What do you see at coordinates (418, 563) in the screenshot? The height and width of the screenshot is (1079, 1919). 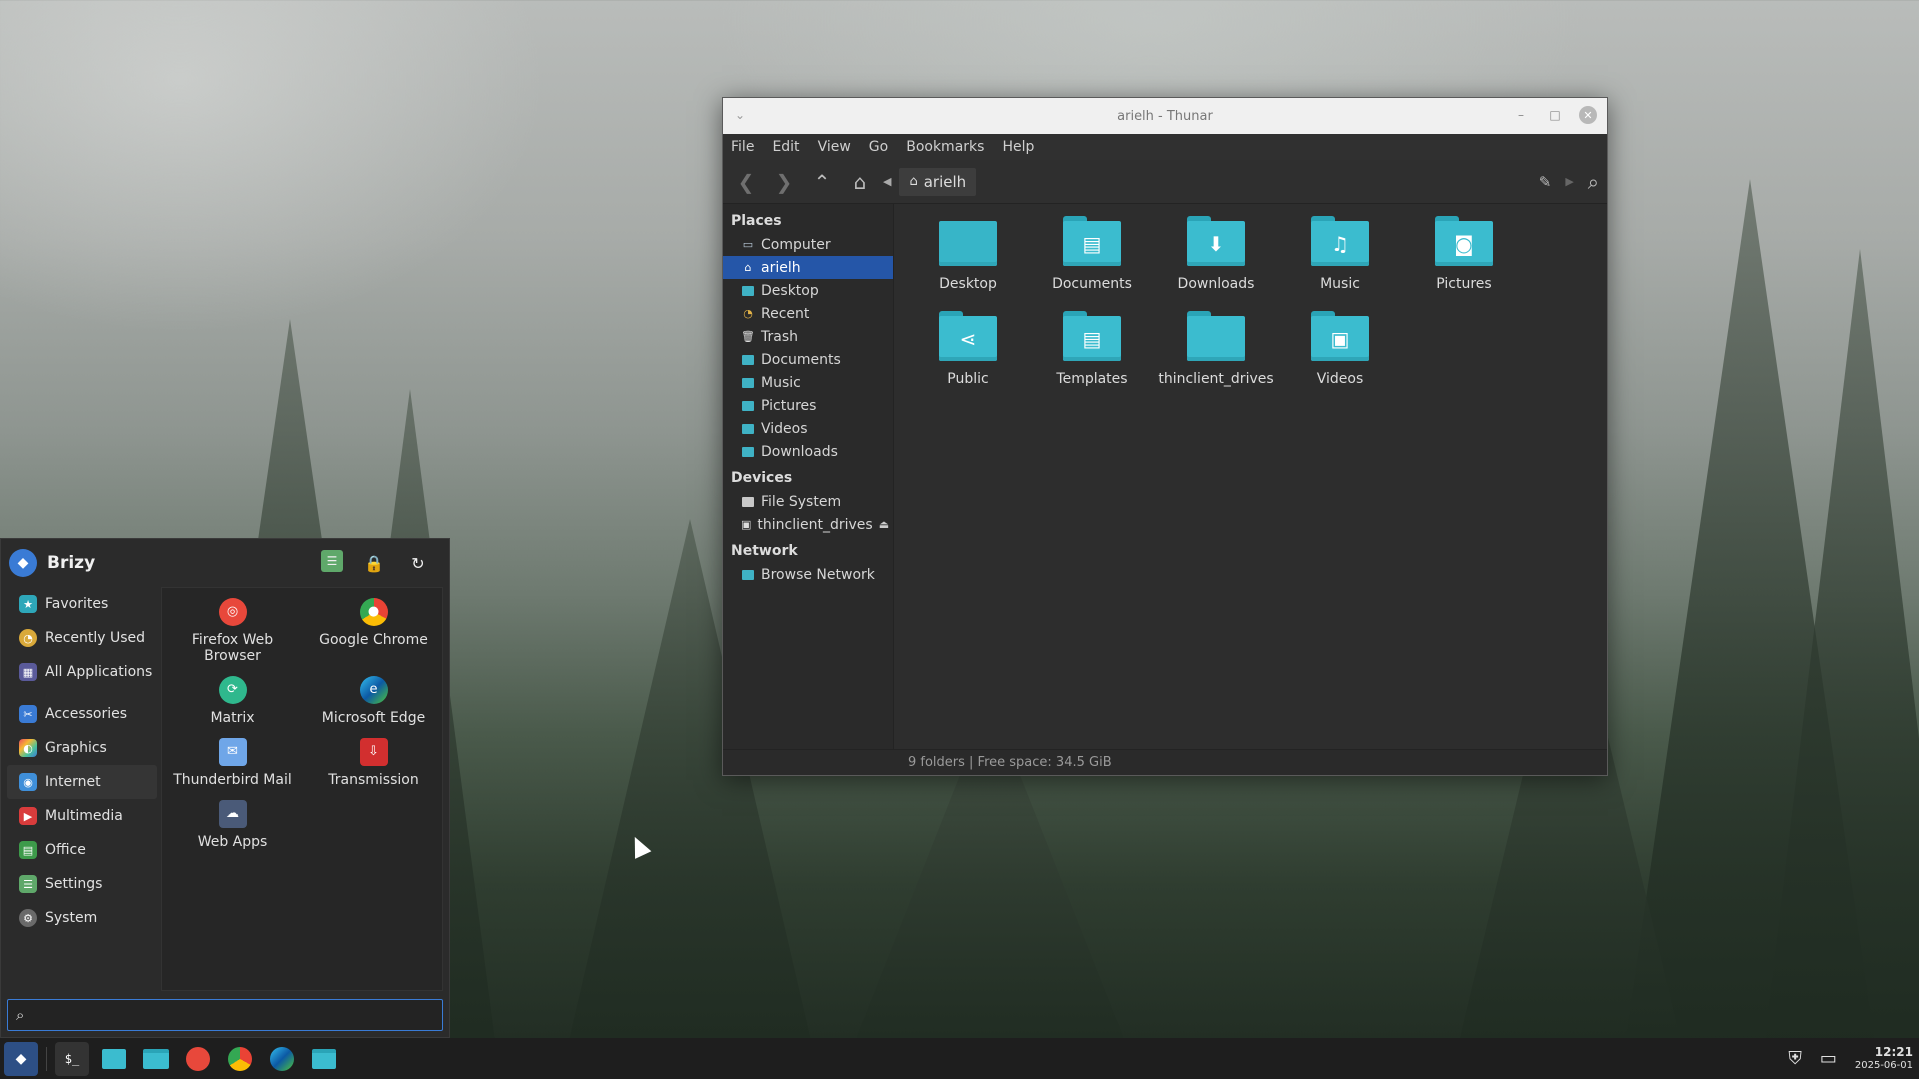 I see `logout-icon: ↻` at bounding box center [418, 563].